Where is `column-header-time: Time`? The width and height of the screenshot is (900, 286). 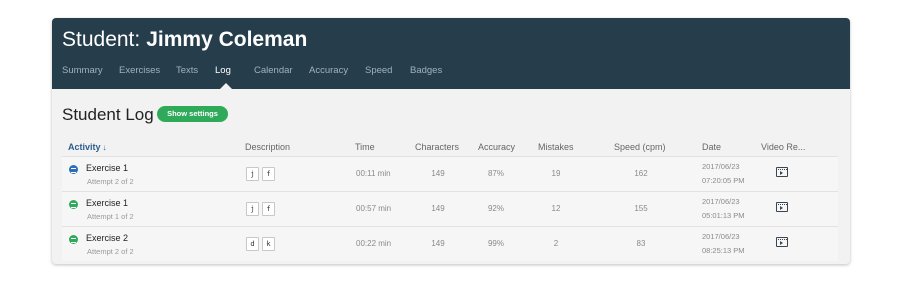
column-header-time: Time is located at coordinates (365, 147).